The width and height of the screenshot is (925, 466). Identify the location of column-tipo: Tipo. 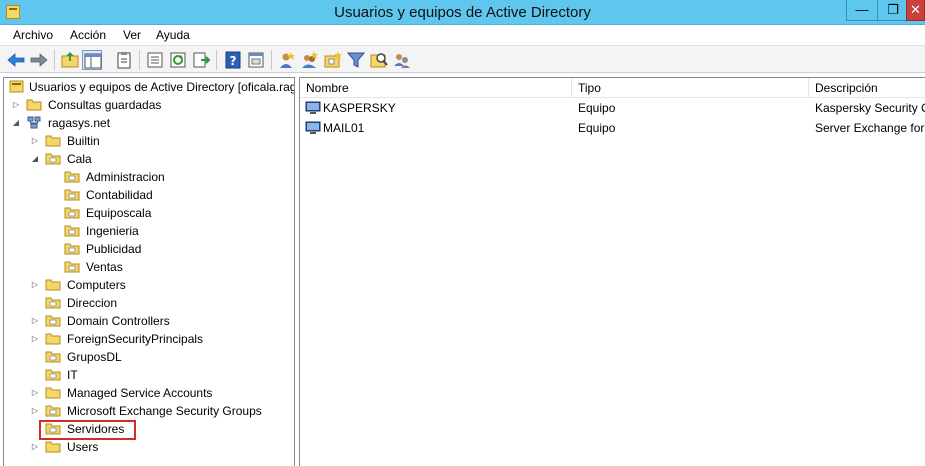
(690, 88).